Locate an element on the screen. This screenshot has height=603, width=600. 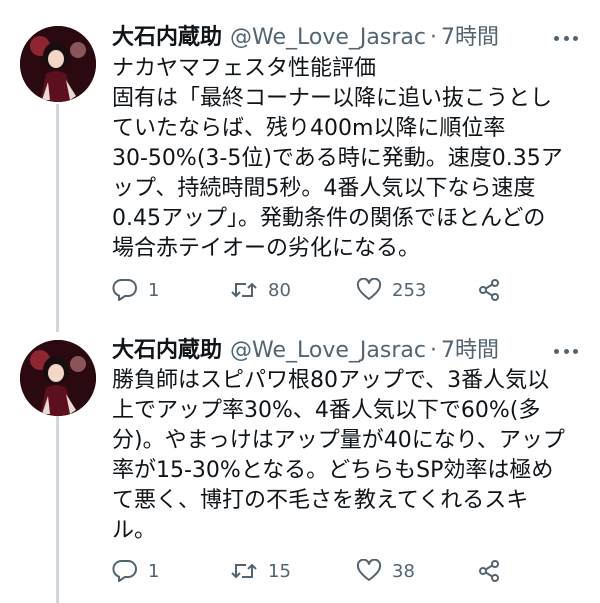
tweet-text-line: 率が15-30%となる。どちらもSP効率は極め is located at coordinates (333, 470).